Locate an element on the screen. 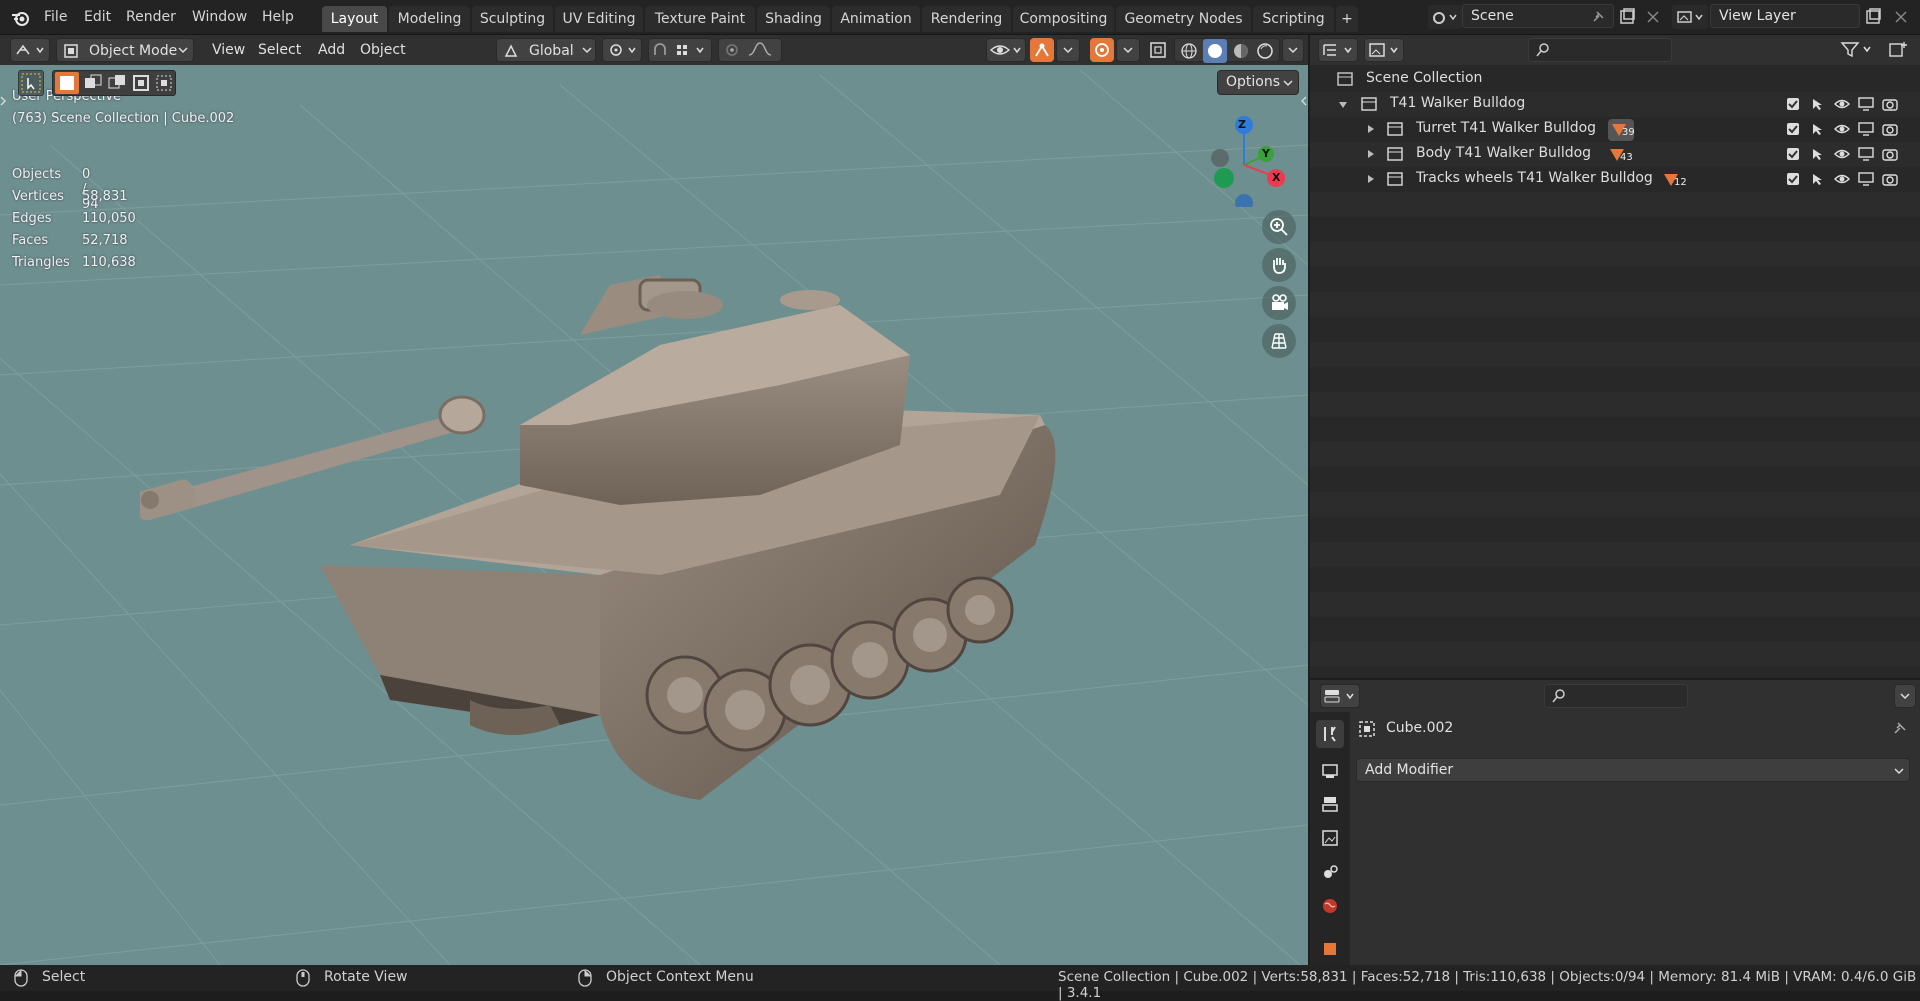 This screenshot has height=1001, width=1920. menu-help: Help is located at coordinates (278, 17).